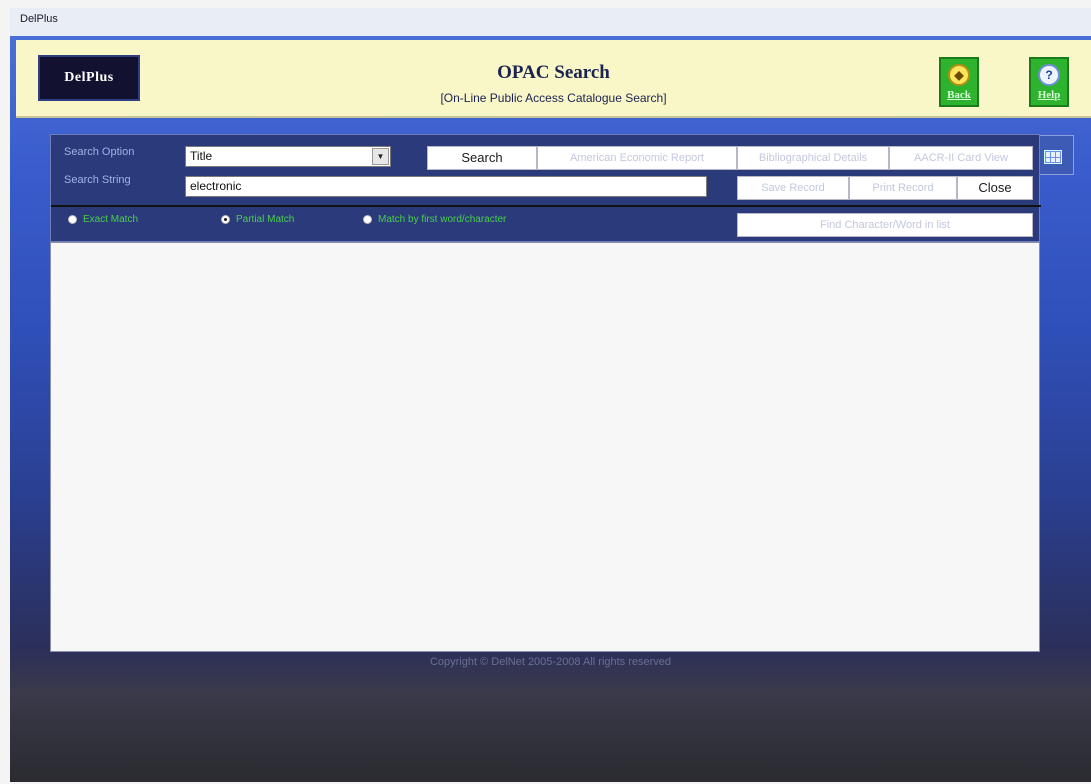  Describe the element at coordinates (201, 156) in the screenshot. I see `search-option-value: Title` at that location.